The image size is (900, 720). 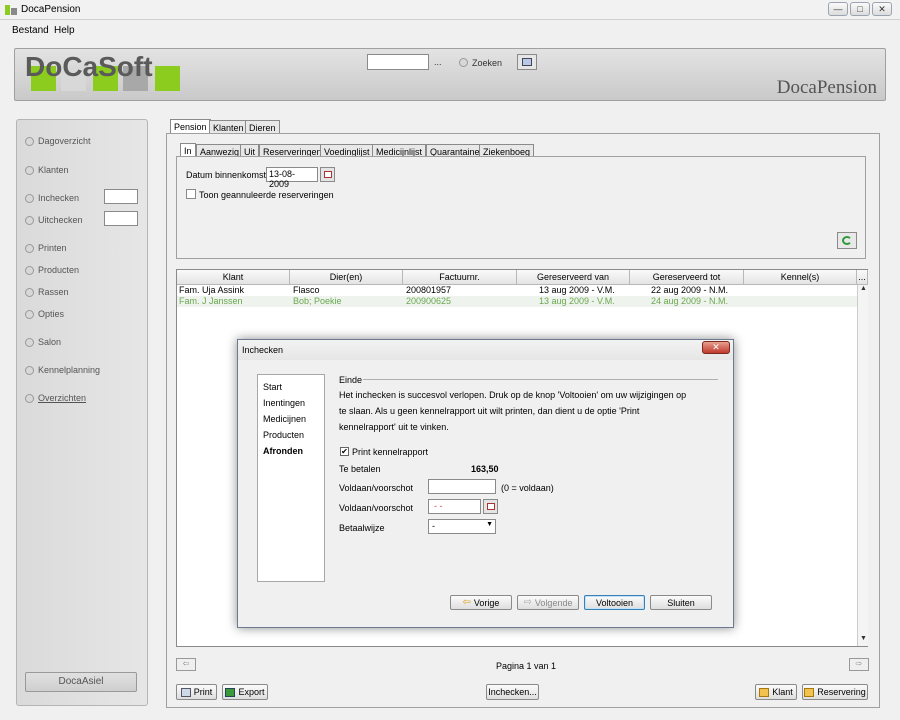 I want to click on sidebar-item-inchecken: Inchecken, so click(x=52, y=198).